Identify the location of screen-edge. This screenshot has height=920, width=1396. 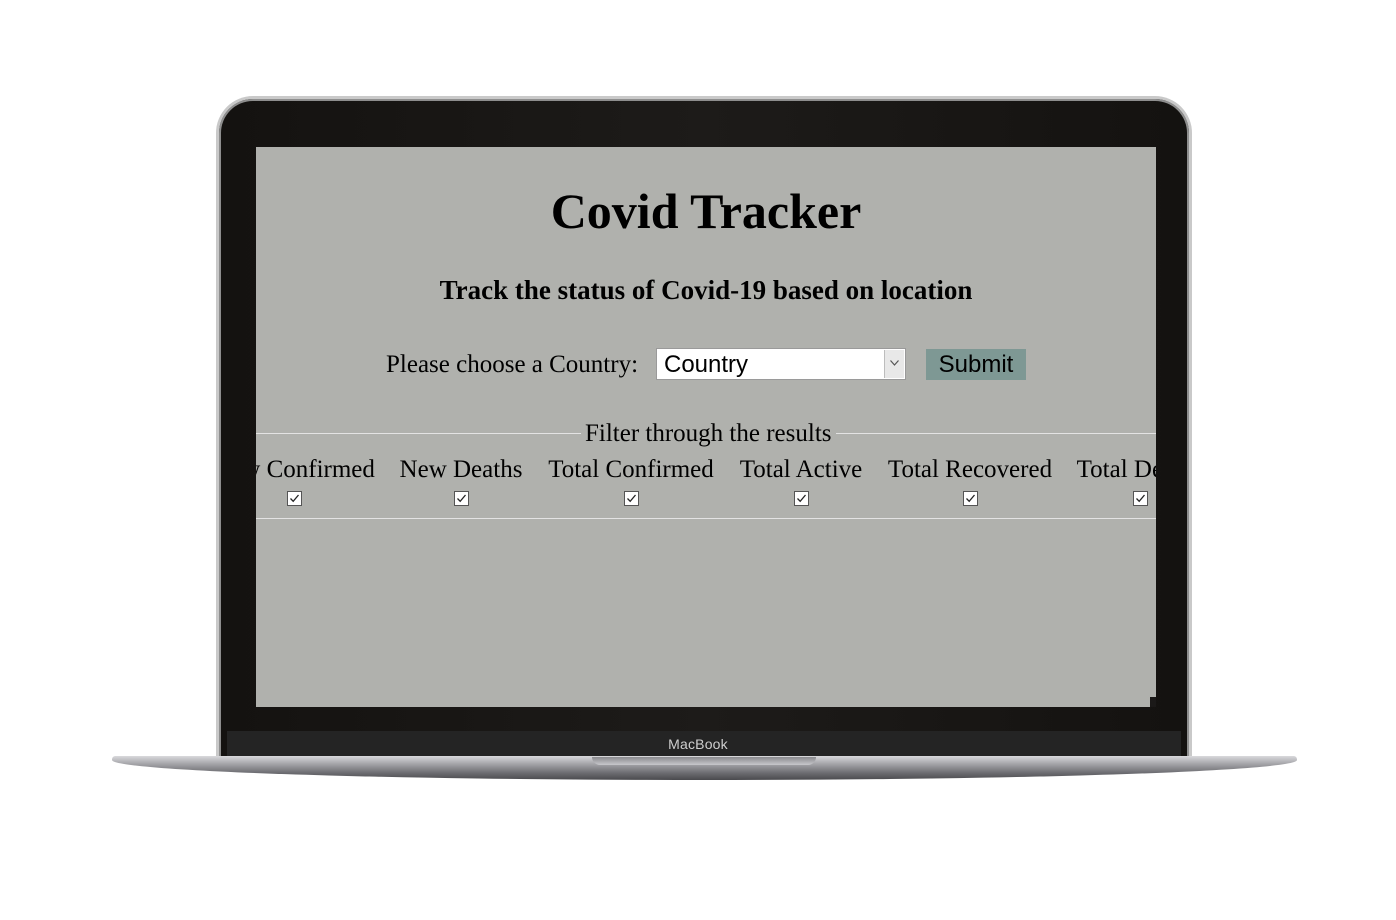
(1153, 702).